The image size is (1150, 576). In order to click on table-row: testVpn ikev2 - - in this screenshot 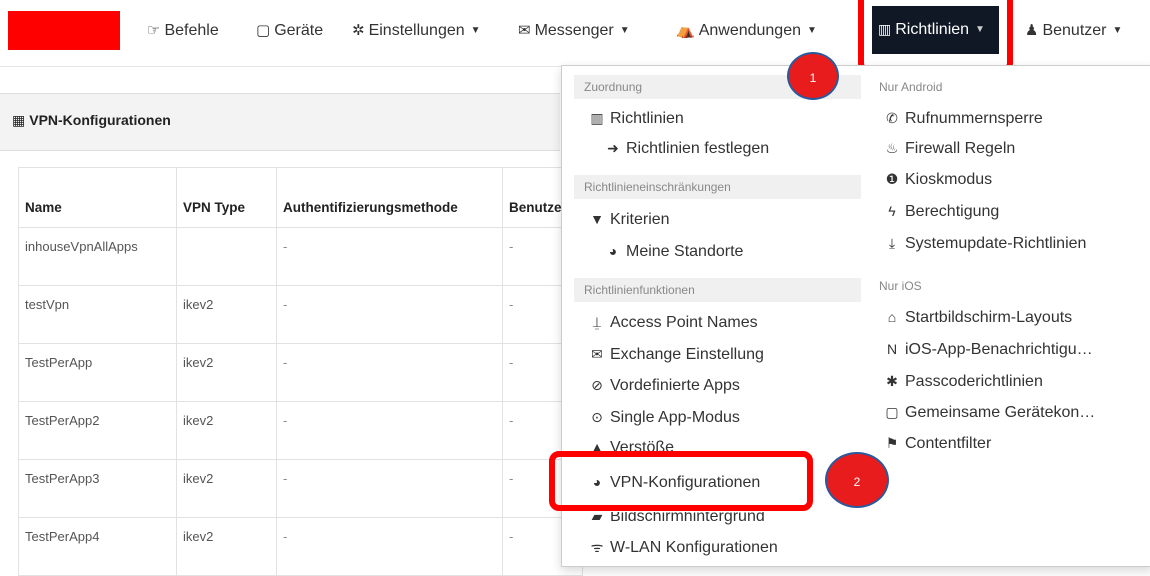, I will do `click(300, 314)`.